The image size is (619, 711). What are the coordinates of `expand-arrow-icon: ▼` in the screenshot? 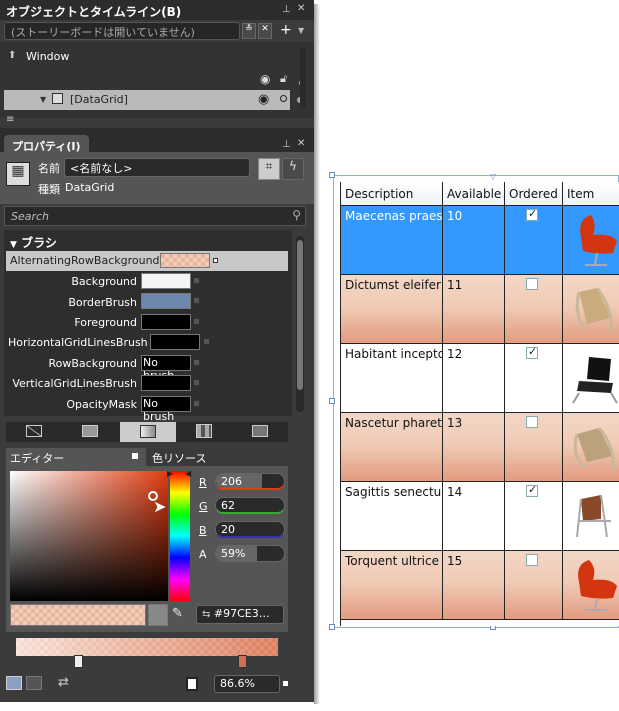 It's located at (43, 99).